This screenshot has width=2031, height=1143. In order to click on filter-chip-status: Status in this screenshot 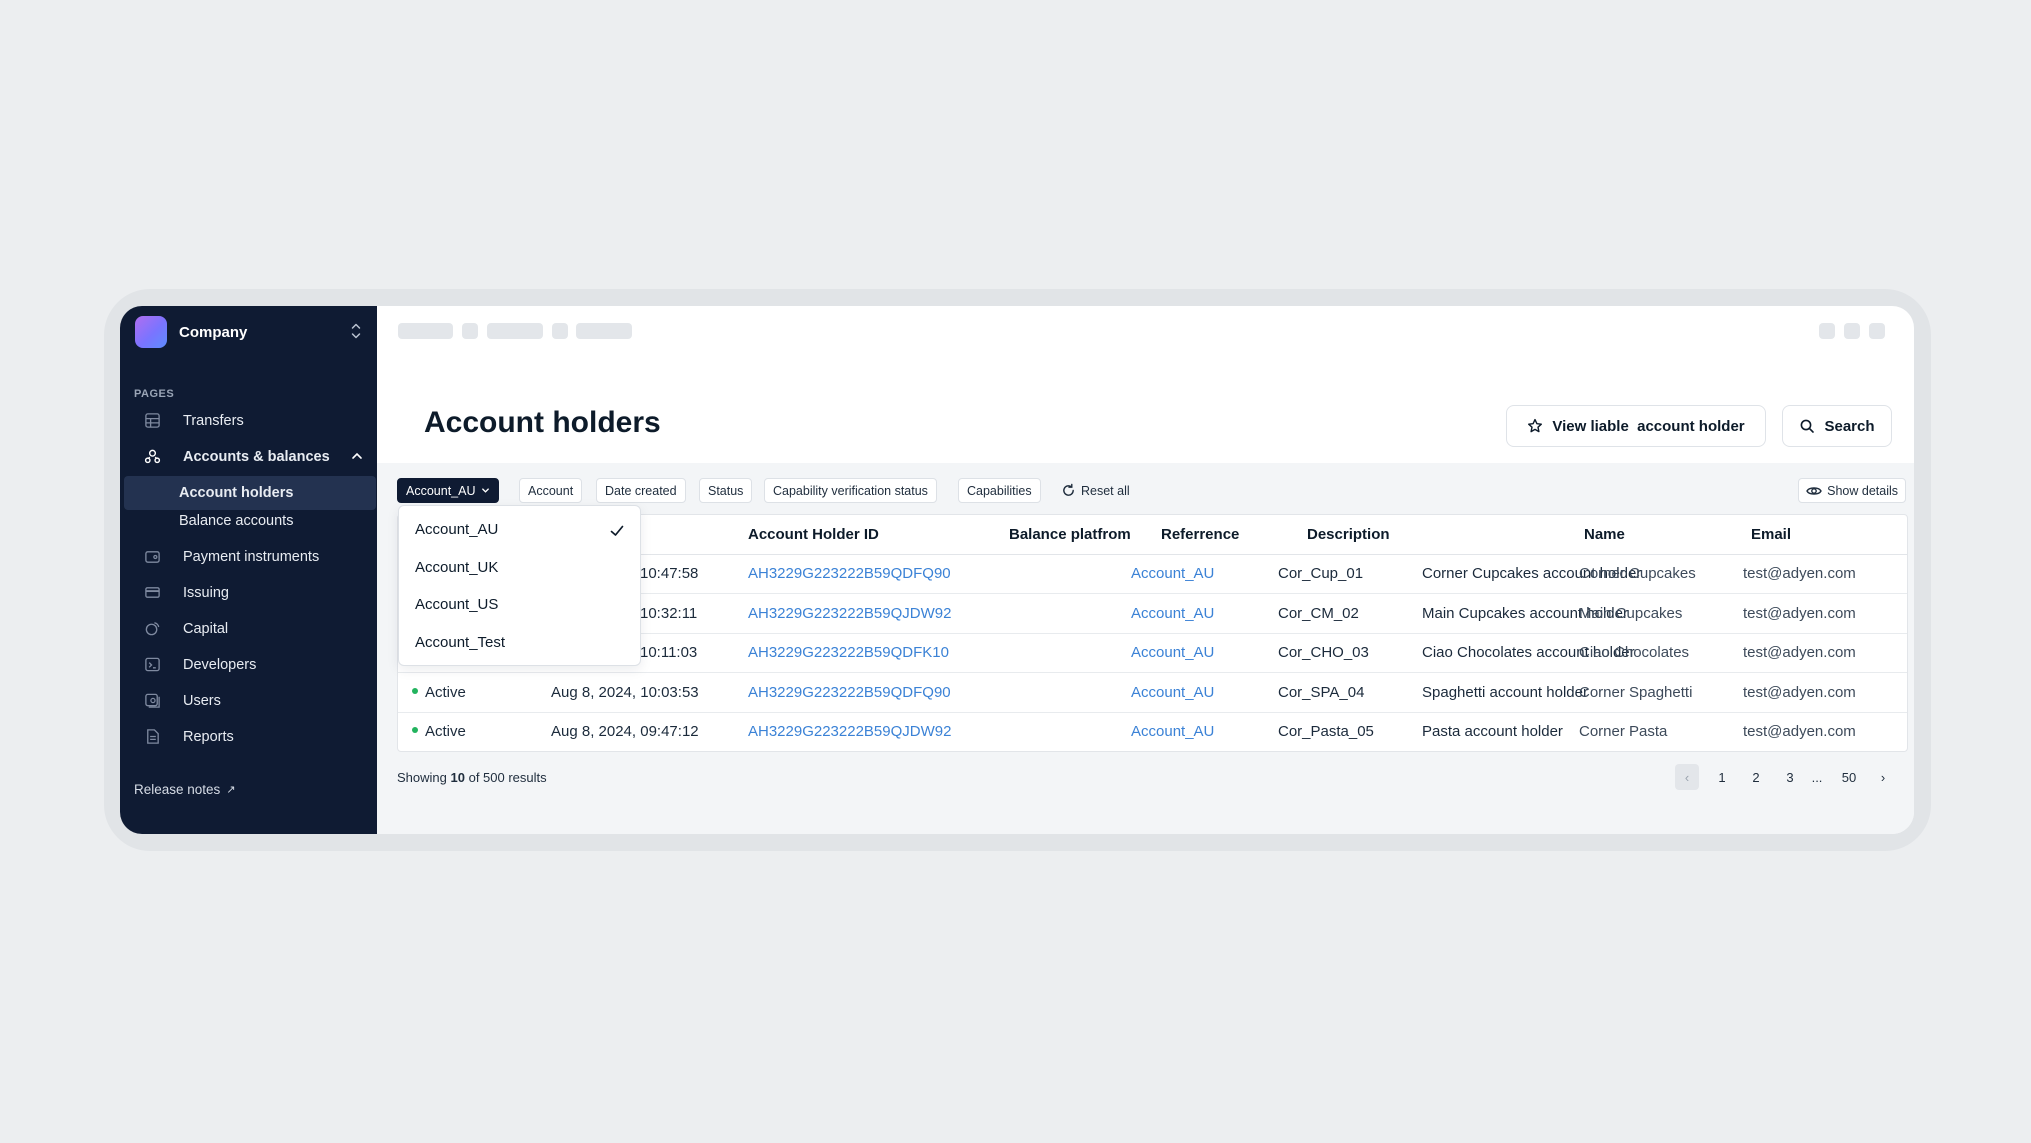, I will do `click(726, 490)`.